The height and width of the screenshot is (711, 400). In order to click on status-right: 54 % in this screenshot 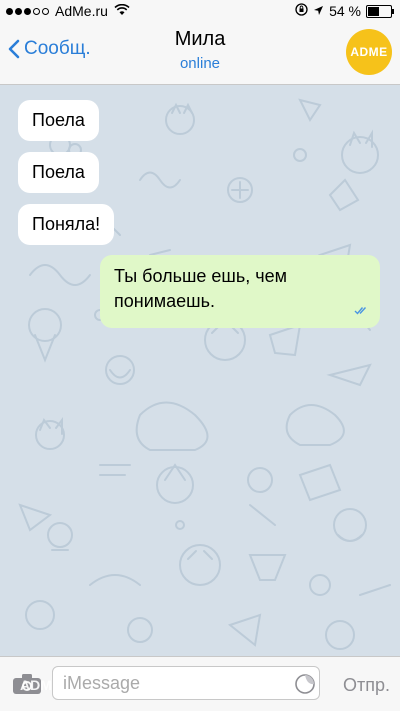, I will do `click(344, 11)`.